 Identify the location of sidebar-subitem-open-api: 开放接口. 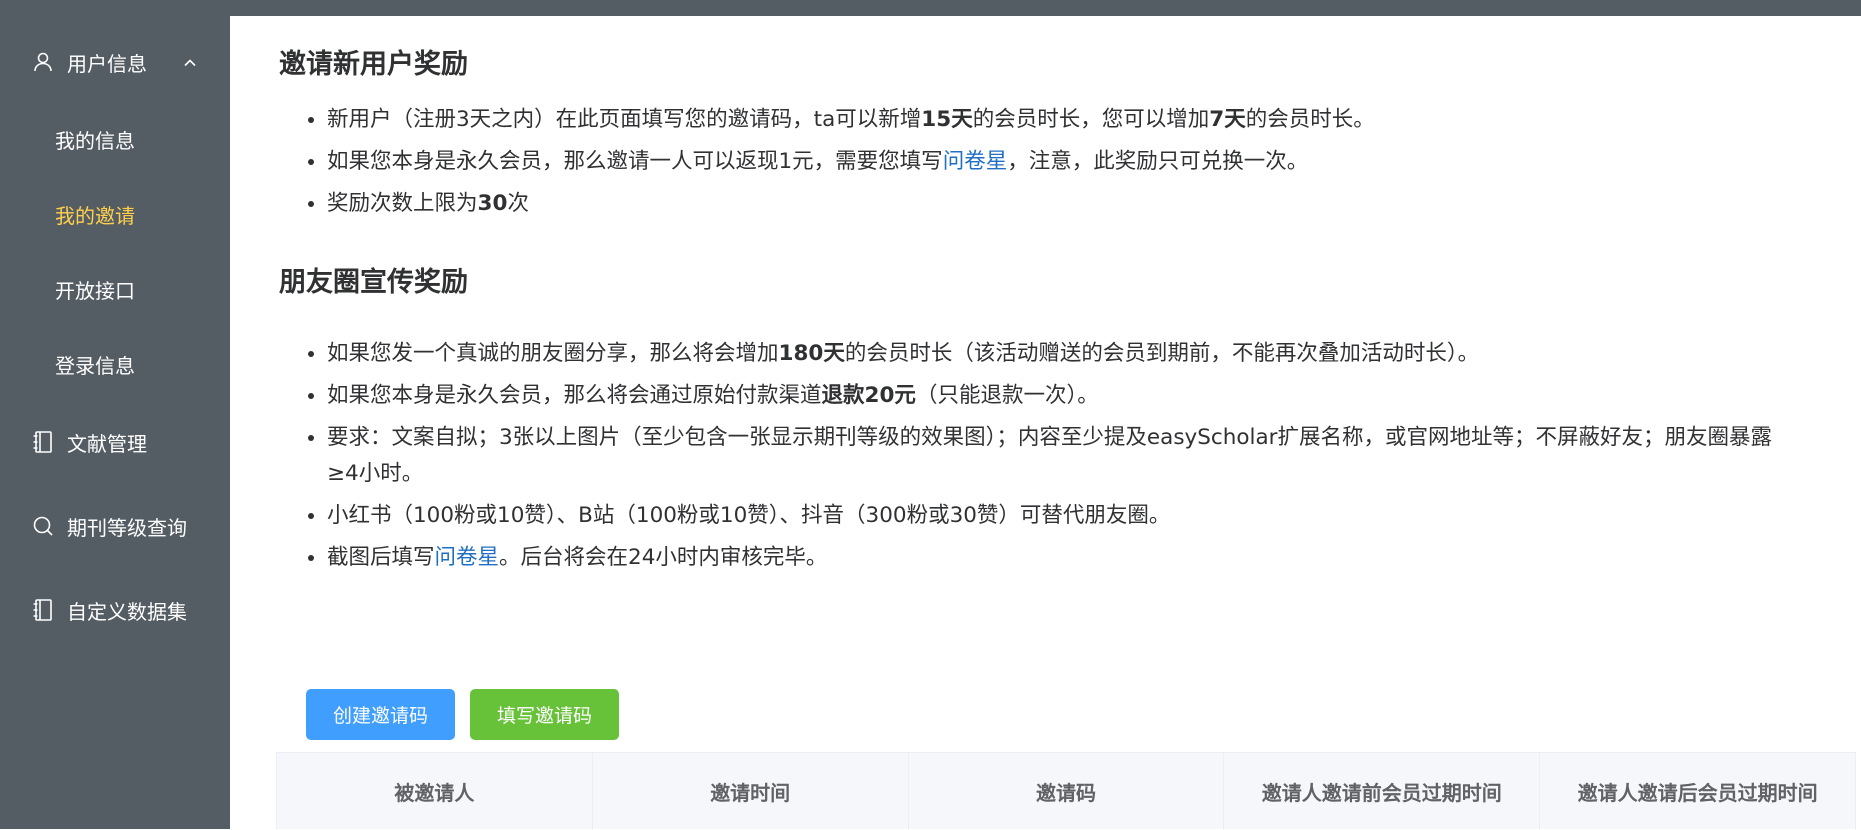
(115, 289).